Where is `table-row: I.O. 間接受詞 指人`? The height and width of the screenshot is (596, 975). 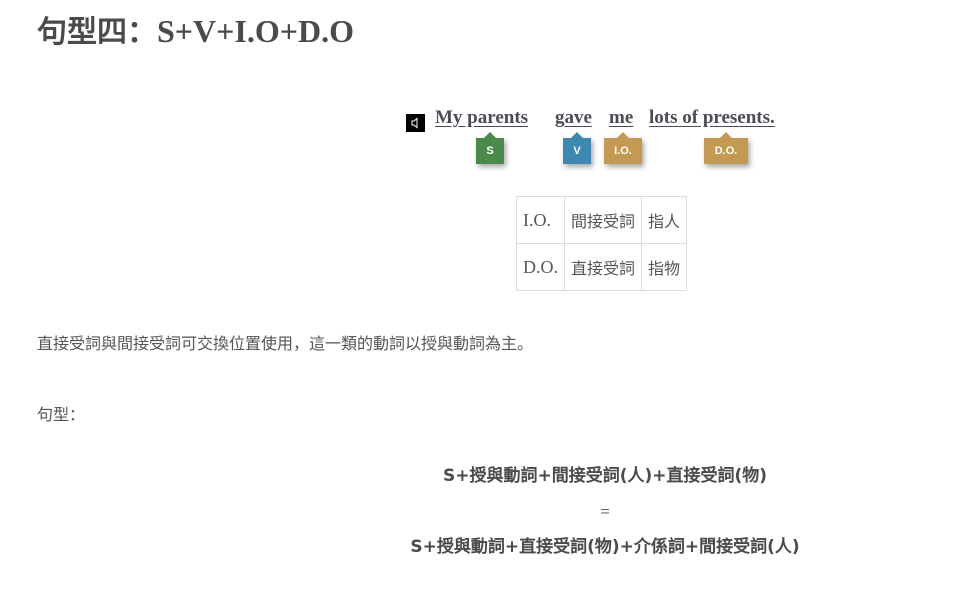
table-row: I.O. 間接受詞 指人 is located at coordinates (602, 220).